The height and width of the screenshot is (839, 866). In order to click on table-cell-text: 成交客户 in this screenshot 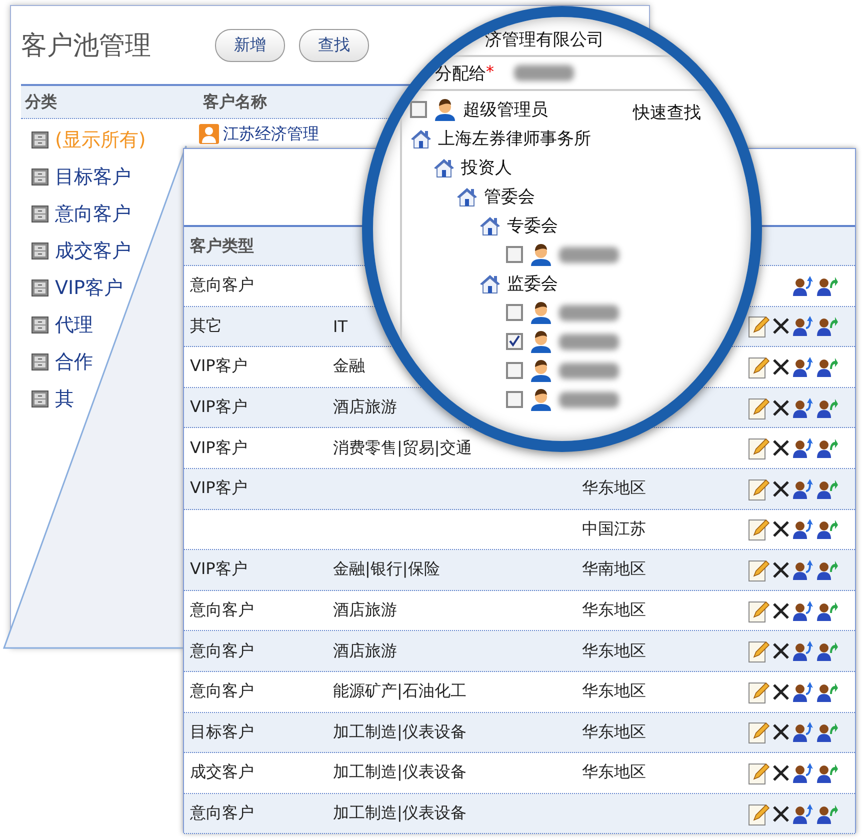, I will do `click(221, 773)`.